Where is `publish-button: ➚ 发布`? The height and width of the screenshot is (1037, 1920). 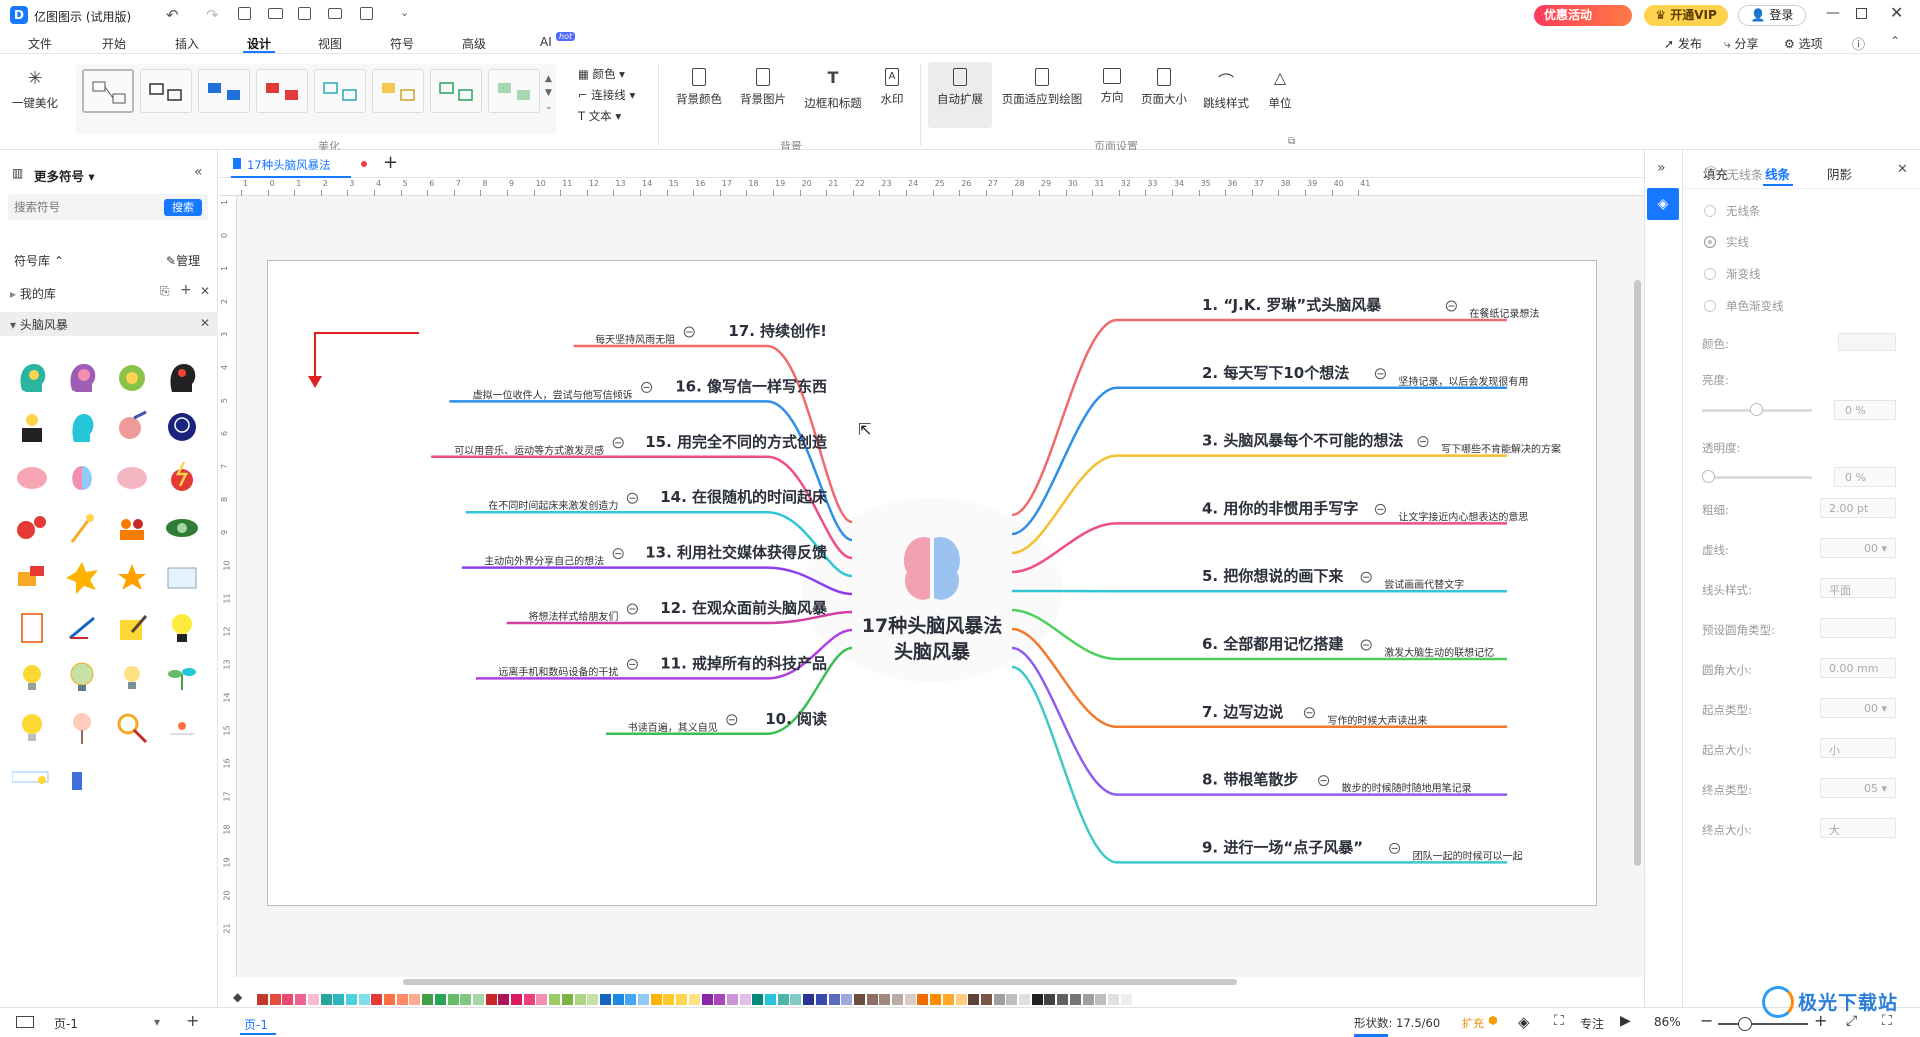
publish-button: ➚ 发布 is located at coordinates (1683, 43).